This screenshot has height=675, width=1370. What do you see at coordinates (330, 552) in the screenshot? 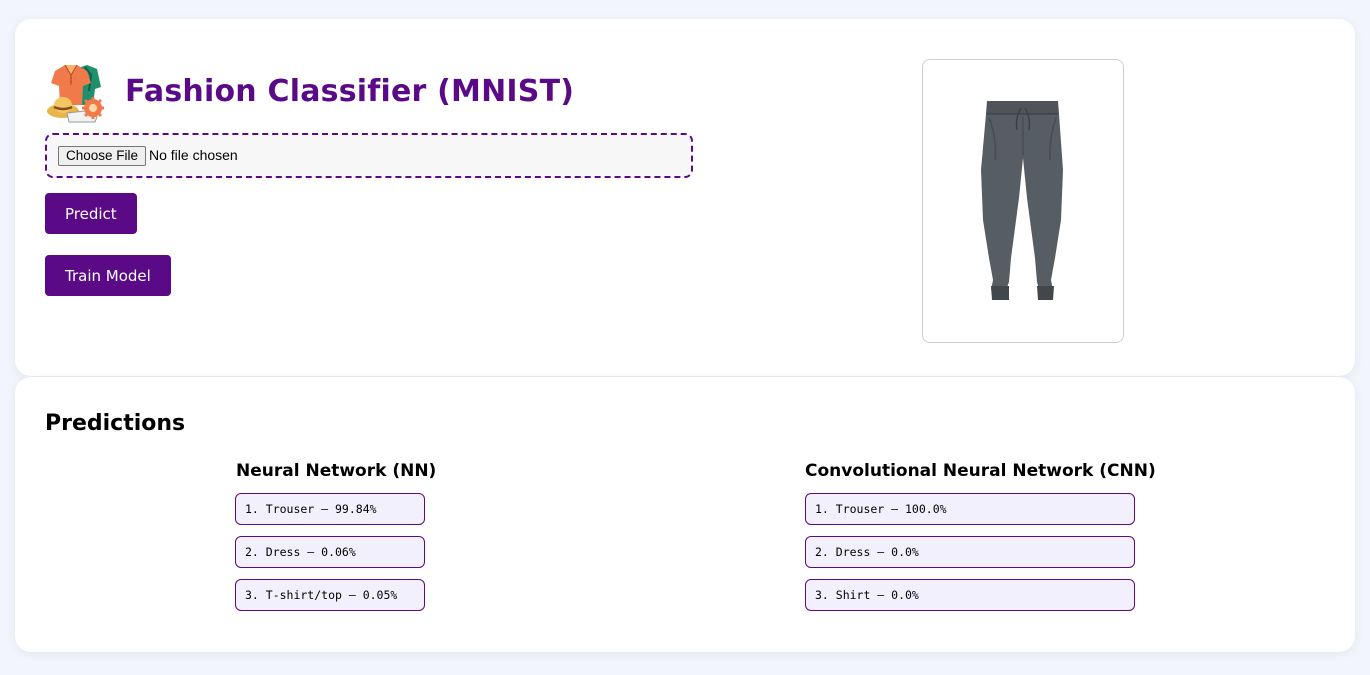
I see `nn-prediction-2: 2. Dress — 0.06%` at bounding box center [330, 552].